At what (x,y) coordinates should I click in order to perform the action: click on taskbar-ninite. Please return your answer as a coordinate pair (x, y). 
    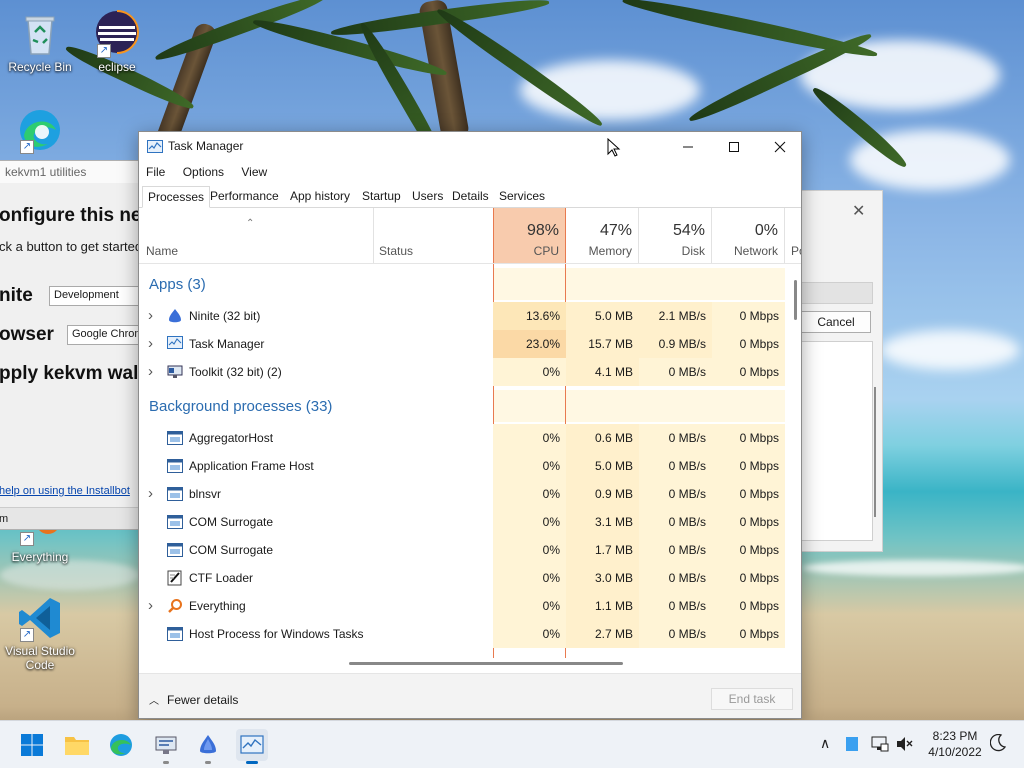
    Looking at the image, I should click on (208, 746).